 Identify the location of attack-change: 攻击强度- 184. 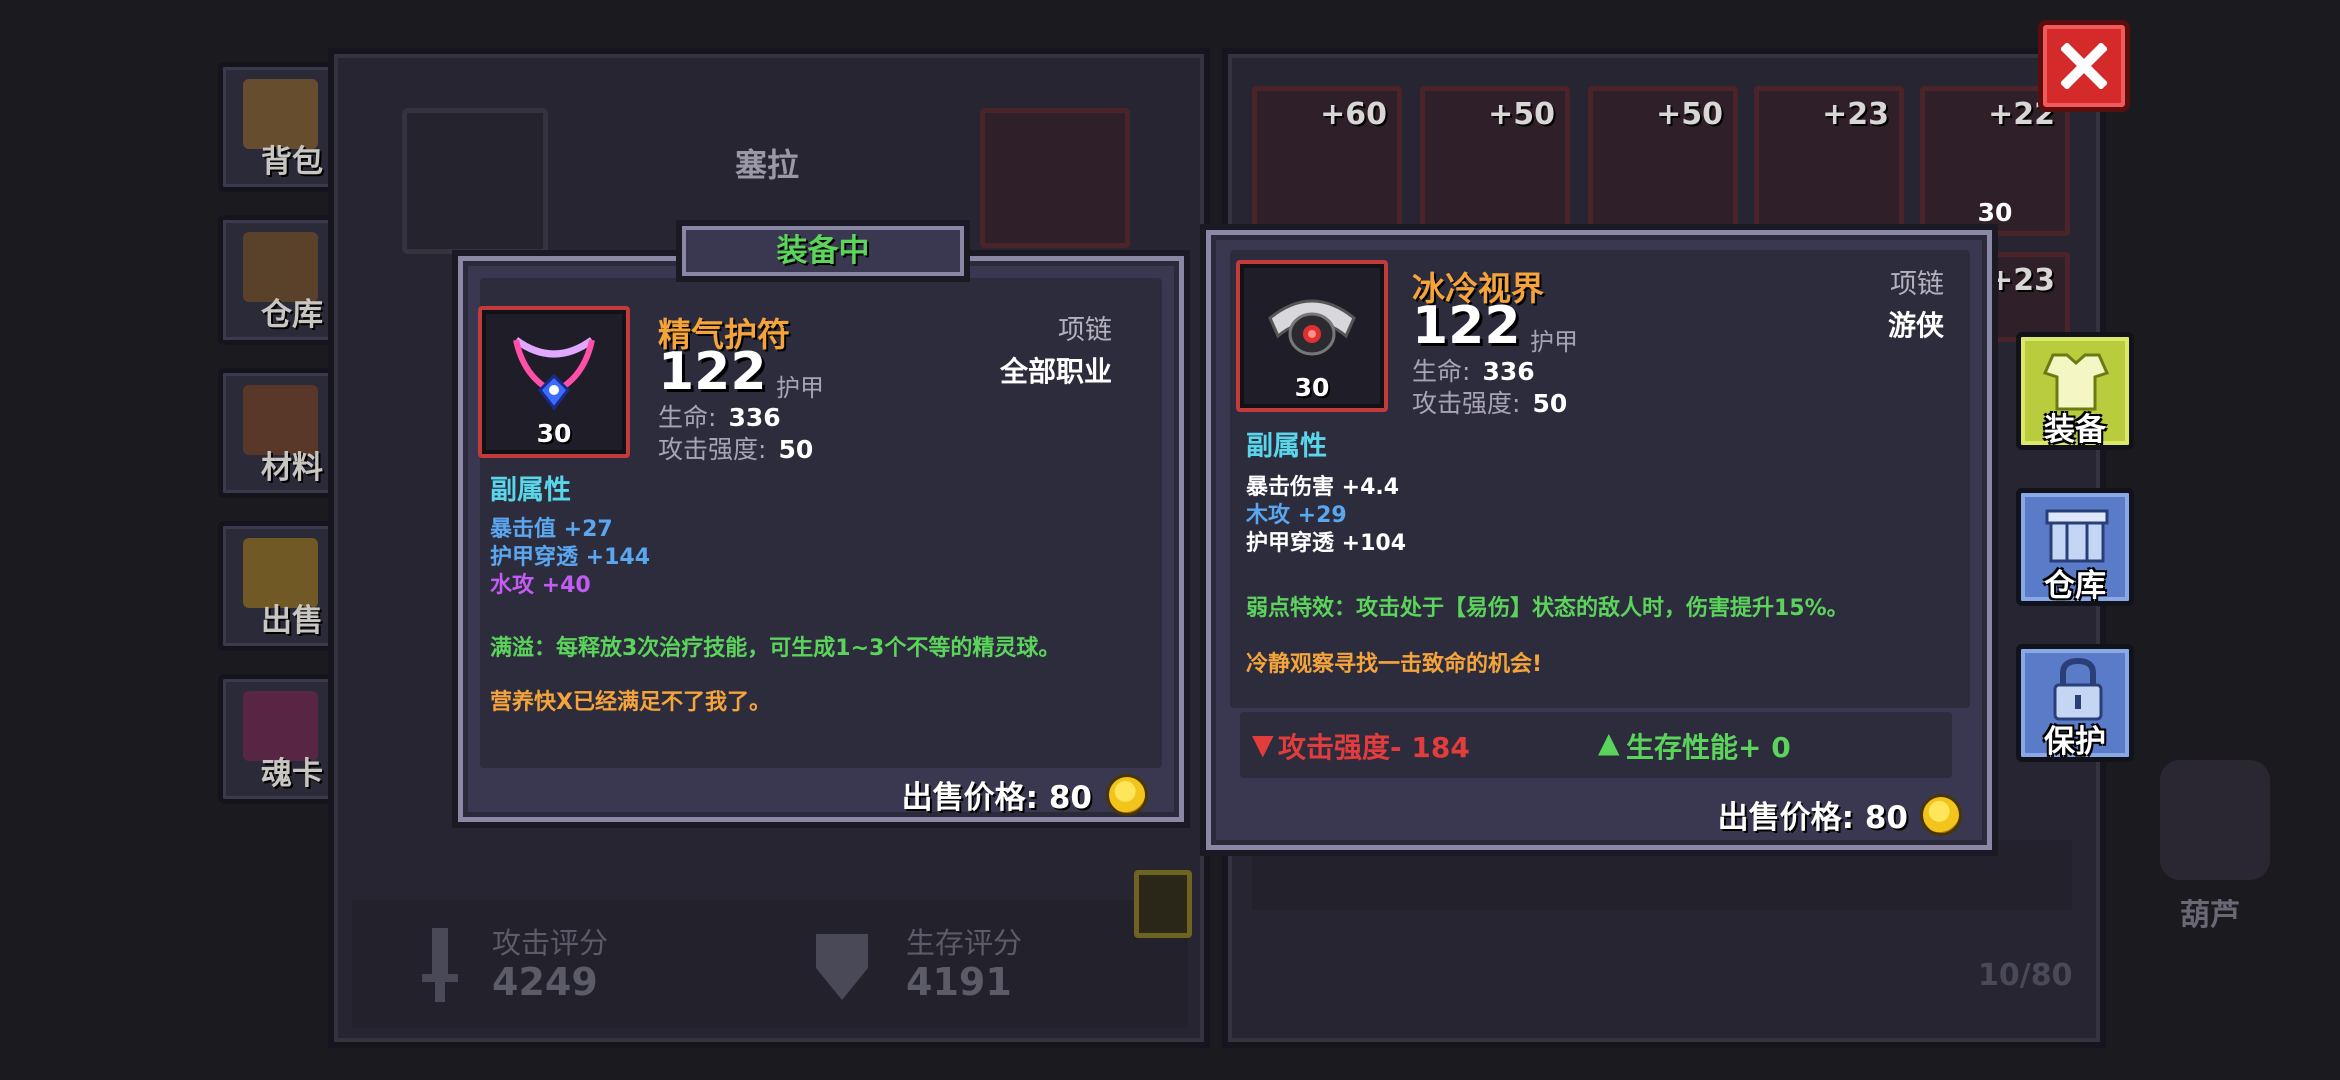
(1374, 747).